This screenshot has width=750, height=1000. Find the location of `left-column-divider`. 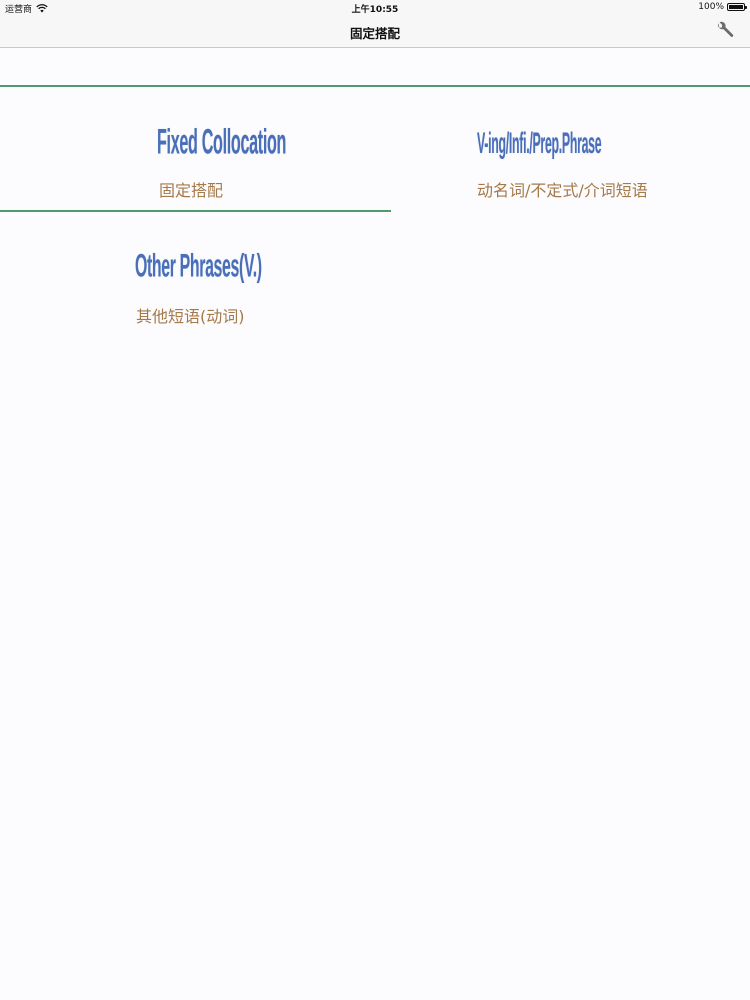

left-column-divider is located at coordinates (195, 211).